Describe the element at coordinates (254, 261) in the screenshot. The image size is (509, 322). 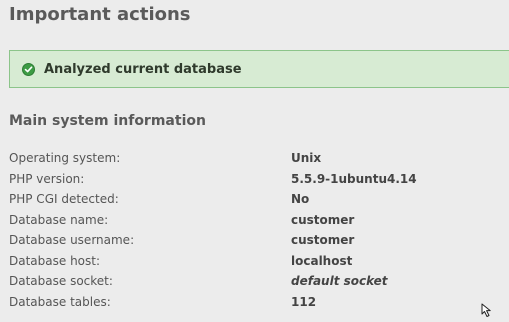
I see `info-row-database-host: Database host: localhost` at that location.